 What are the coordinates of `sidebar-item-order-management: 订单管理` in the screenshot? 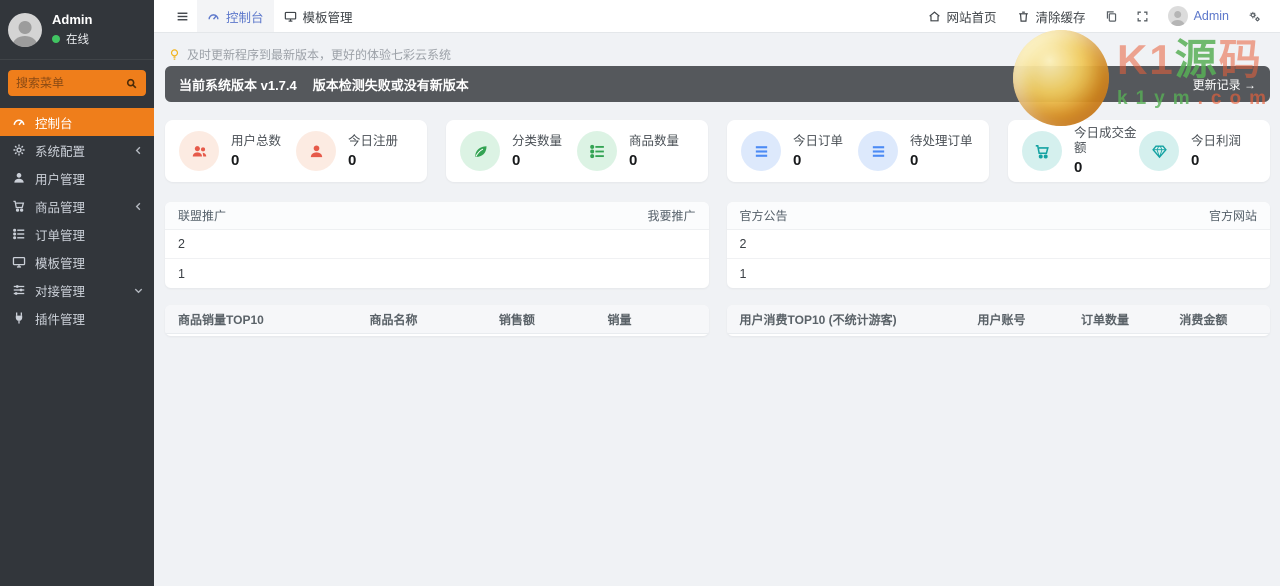 It's located at (77, 234).